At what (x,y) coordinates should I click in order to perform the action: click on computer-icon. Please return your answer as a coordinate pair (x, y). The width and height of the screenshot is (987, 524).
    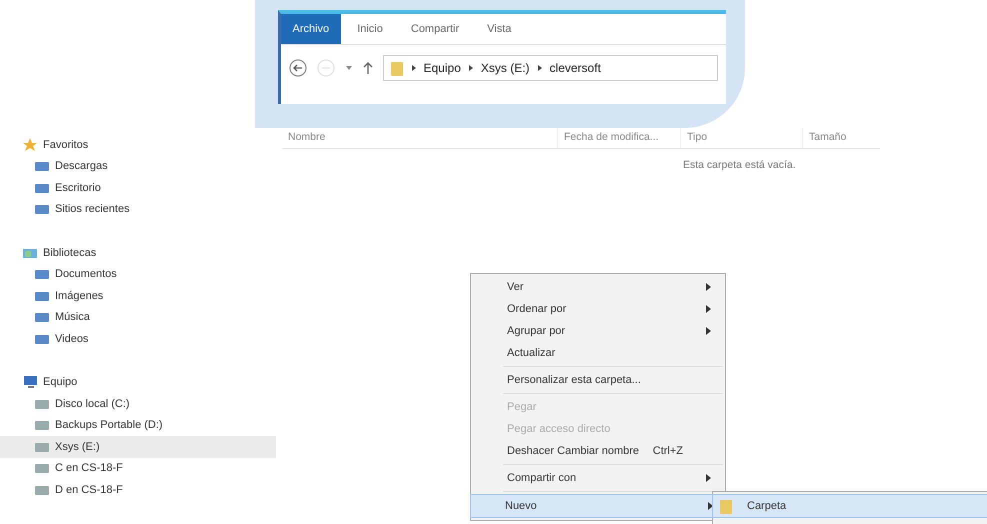
    Looking at the image, I should click on (30, 382).